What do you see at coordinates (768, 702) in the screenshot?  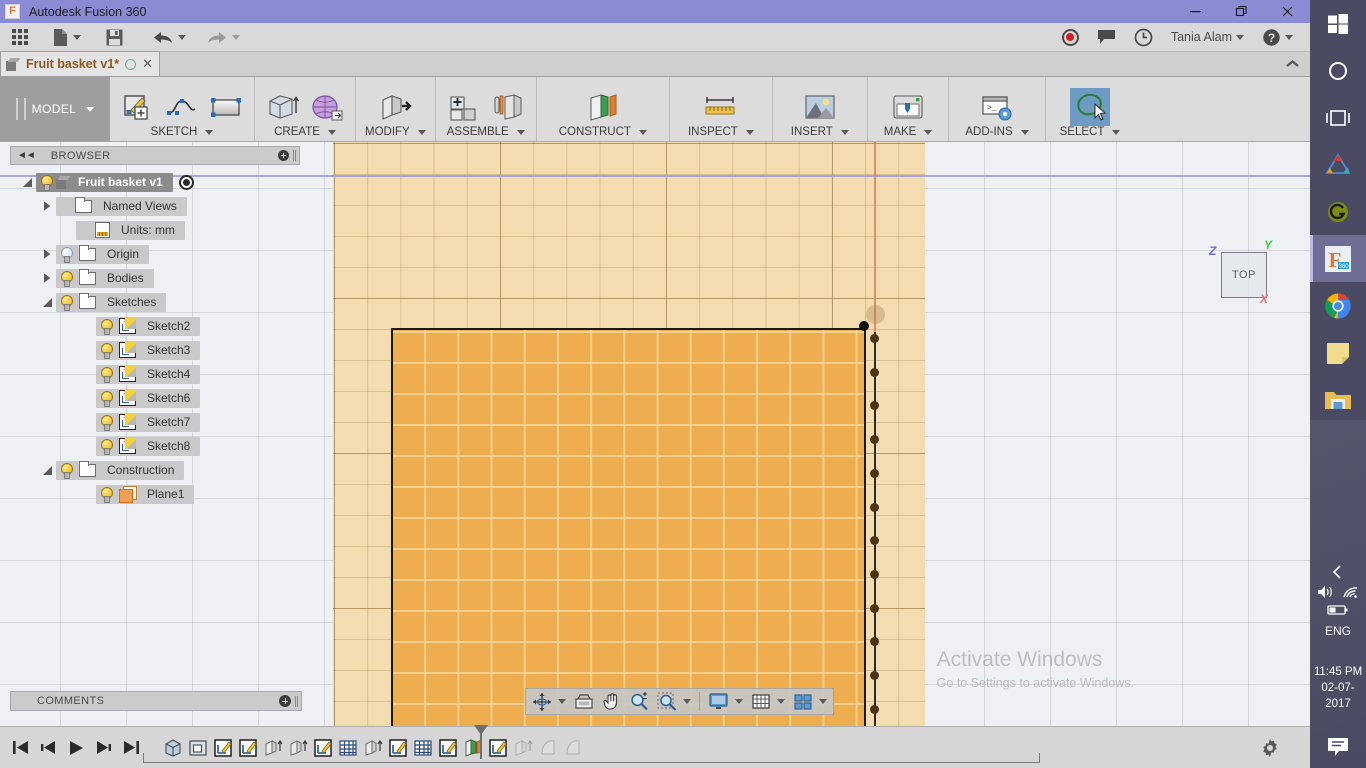 I see `grid-snap-button` at bounding box center [768, 702].